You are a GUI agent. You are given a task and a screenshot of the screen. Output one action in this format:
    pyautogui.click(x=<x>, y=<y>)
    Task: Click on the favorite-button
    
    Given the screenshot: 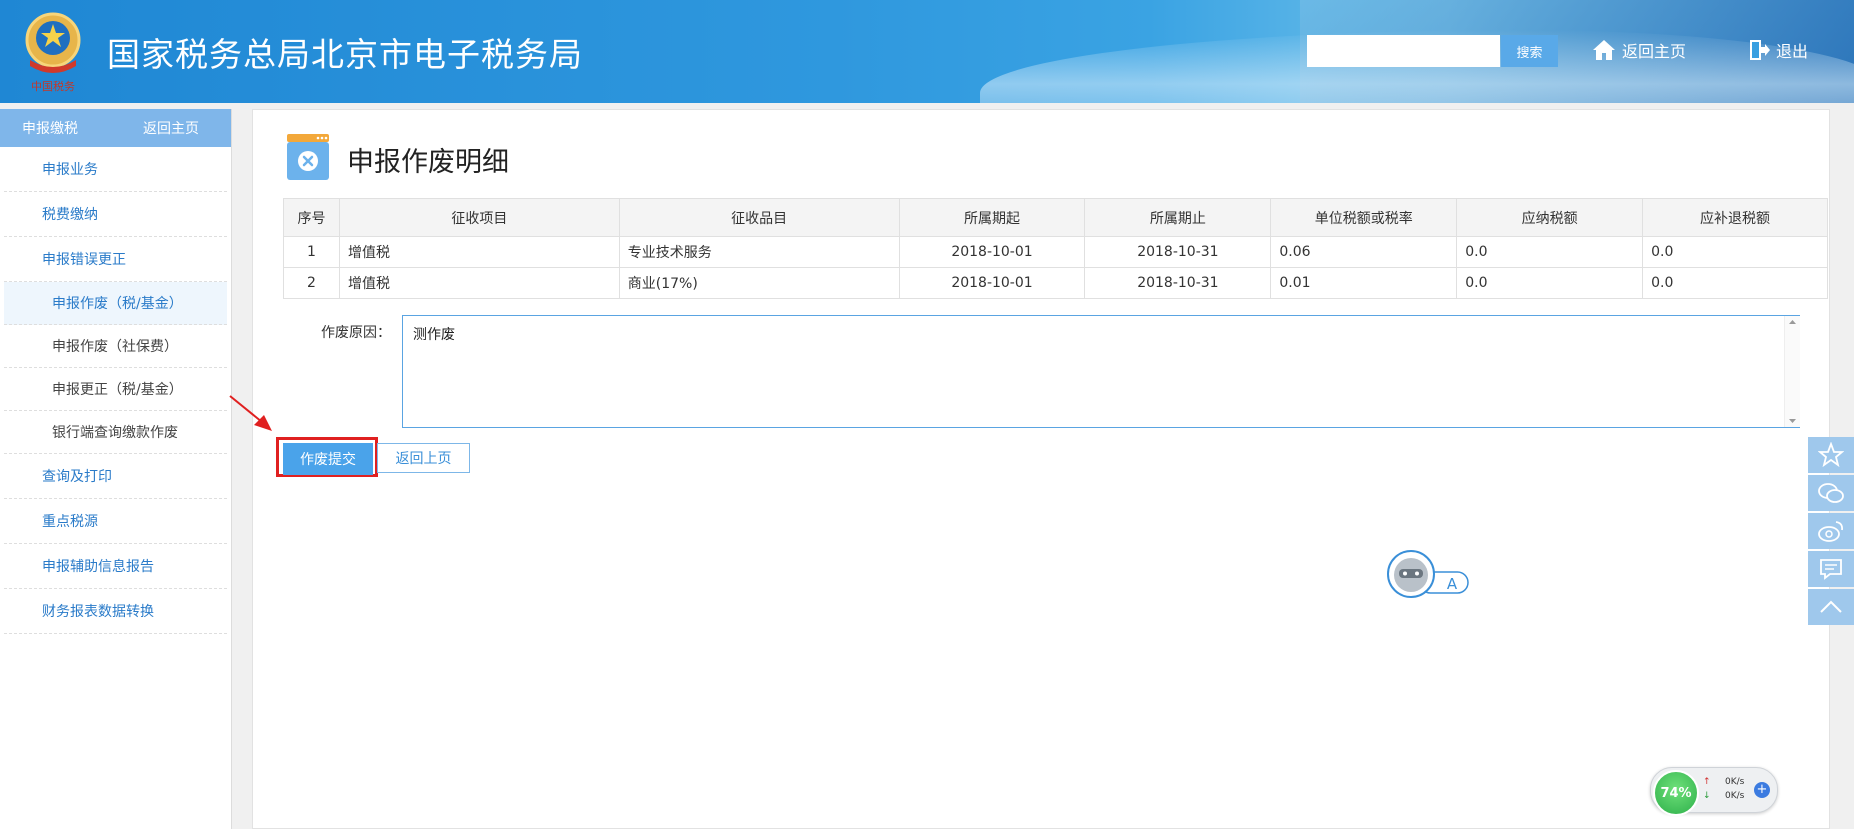 What is the action you would take?
    pyautogui.click(x=1831, y=455)
    